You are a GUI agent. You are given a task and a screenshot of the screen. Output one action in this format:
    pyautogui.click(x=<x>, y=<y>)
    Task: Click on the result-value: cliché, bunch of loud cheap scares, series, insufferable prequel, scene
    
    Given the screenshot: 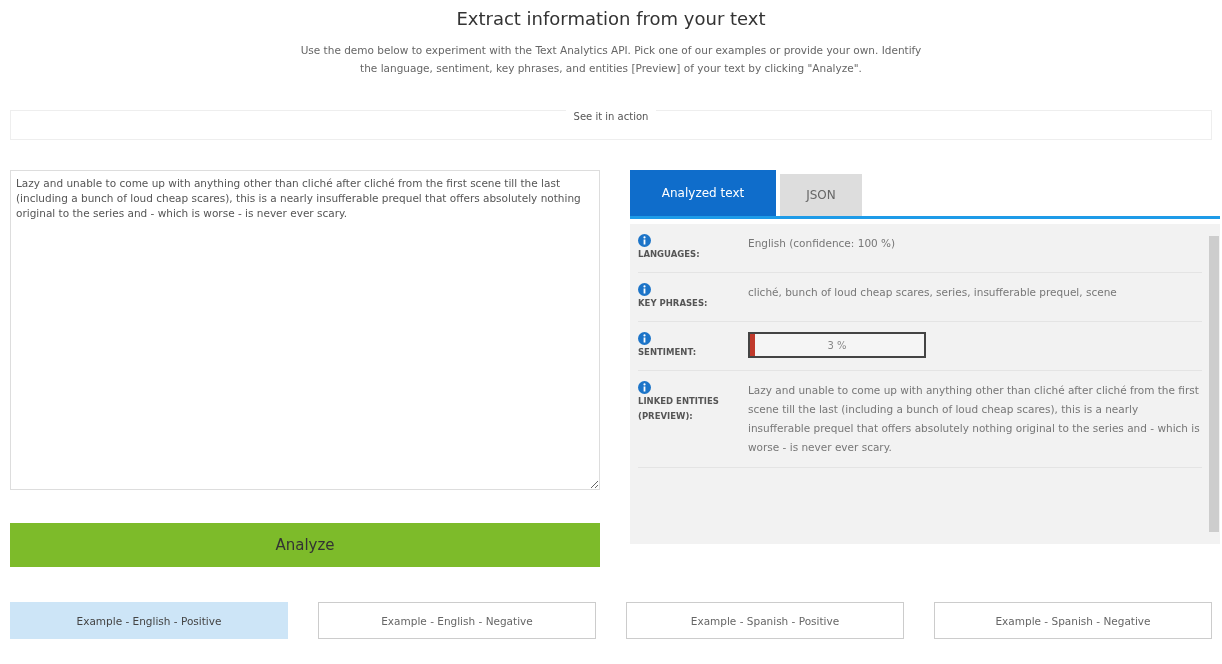 What is the action you would take?
    pyautogui.click(x=933, y=292)
    